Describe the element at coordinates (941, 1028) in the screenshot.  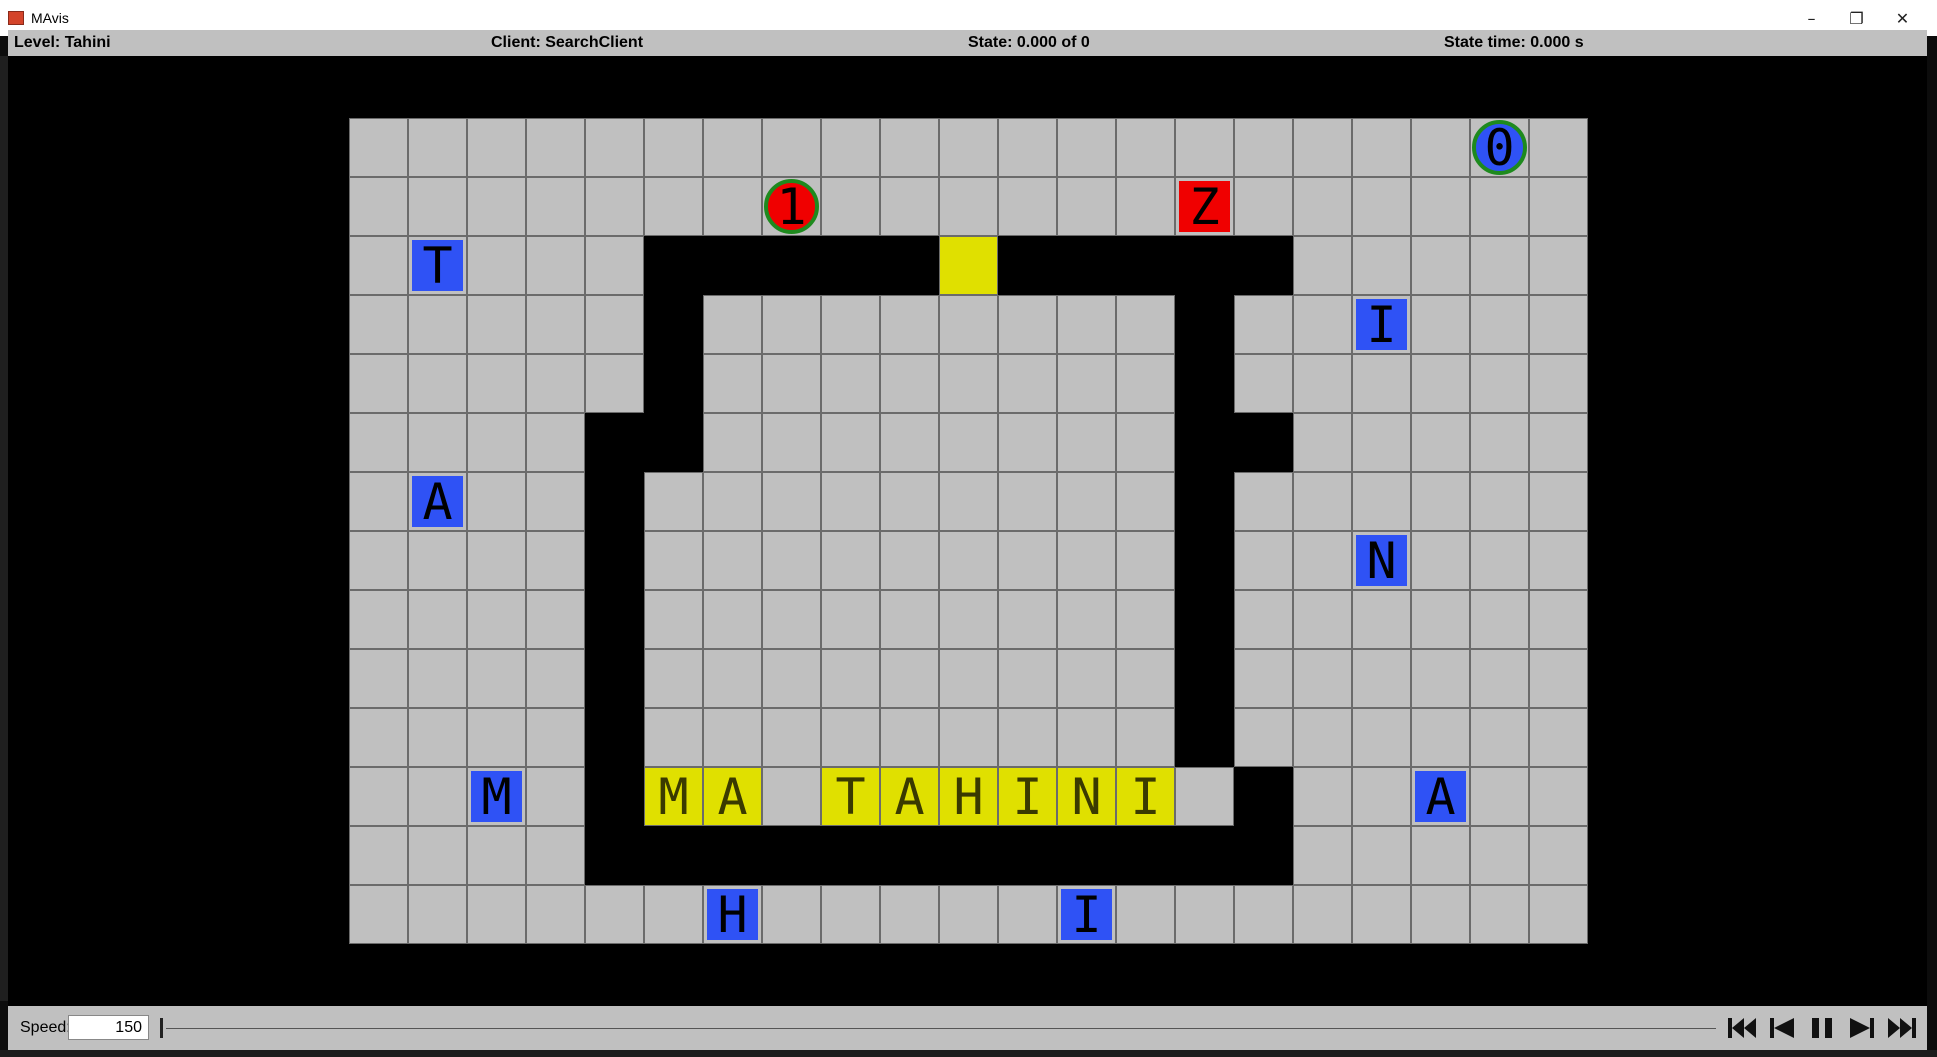
I see `state-slider` at that location.